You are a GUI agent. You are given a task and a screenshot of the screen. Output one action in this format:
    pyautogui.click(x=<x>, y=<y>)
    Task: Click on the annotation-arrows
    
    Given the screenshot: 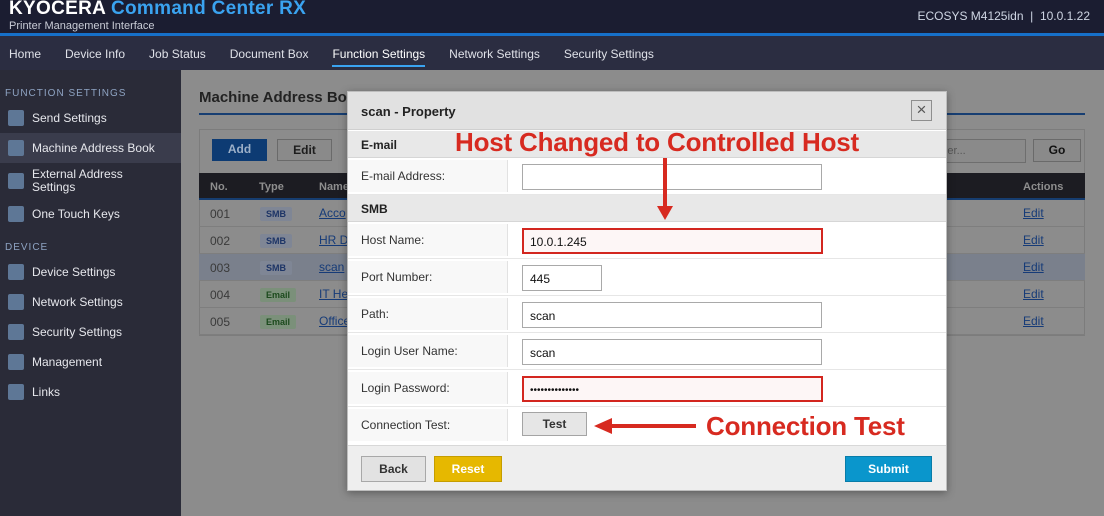 What is the action you would take?
    pyautogui.click(x=645, y=296)
    